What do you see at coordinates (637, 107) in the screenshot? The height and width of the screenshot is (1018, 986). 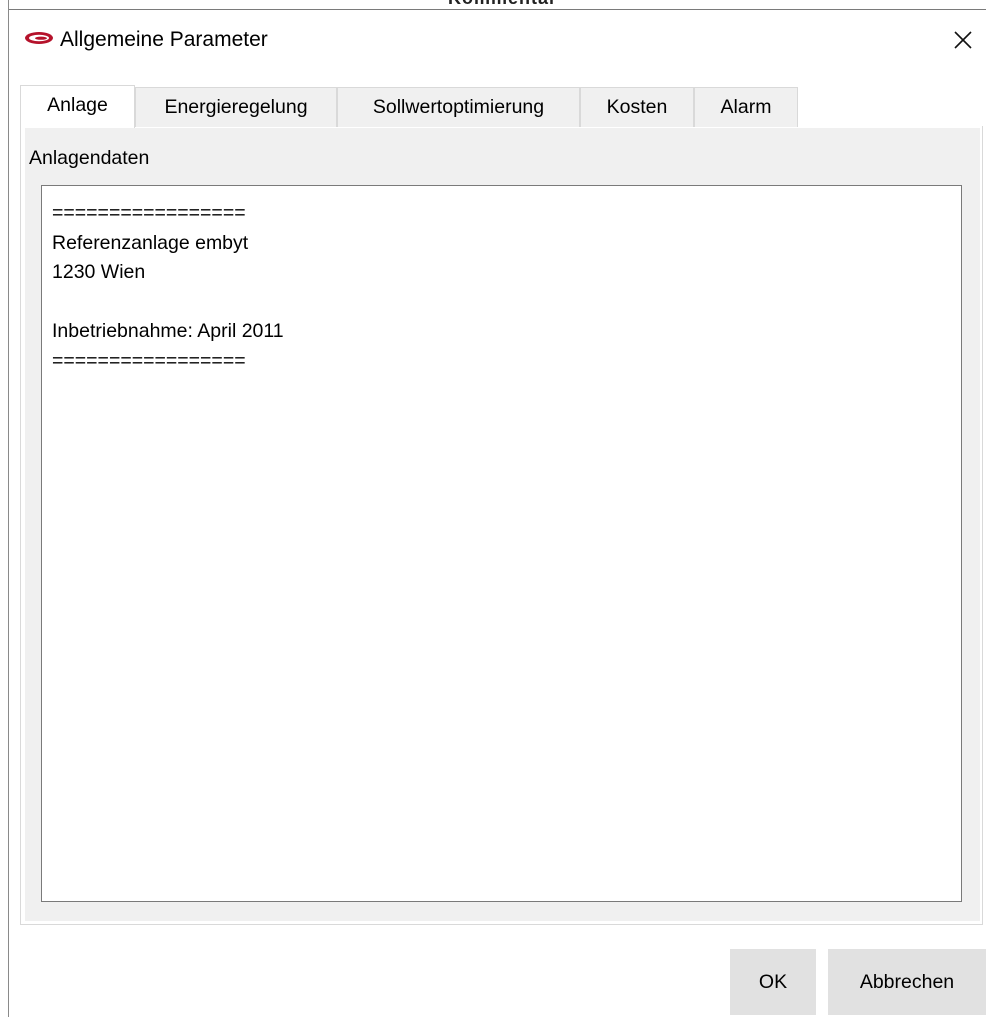 I see `tab-kosten: Kosten` at bounding box center [637, 107].